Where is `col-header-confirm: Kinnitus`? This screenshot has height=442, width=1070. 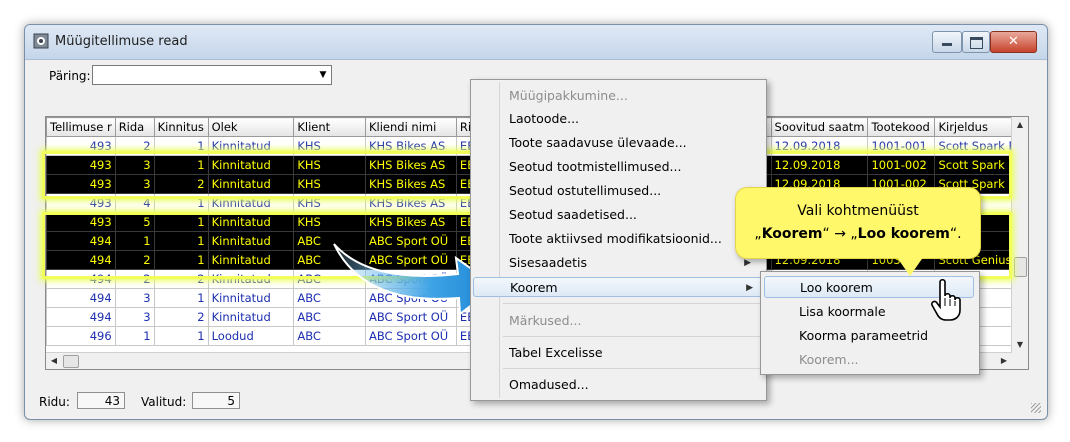
col-header-confirm: Kinnitus is located at coordinates (181, 127).